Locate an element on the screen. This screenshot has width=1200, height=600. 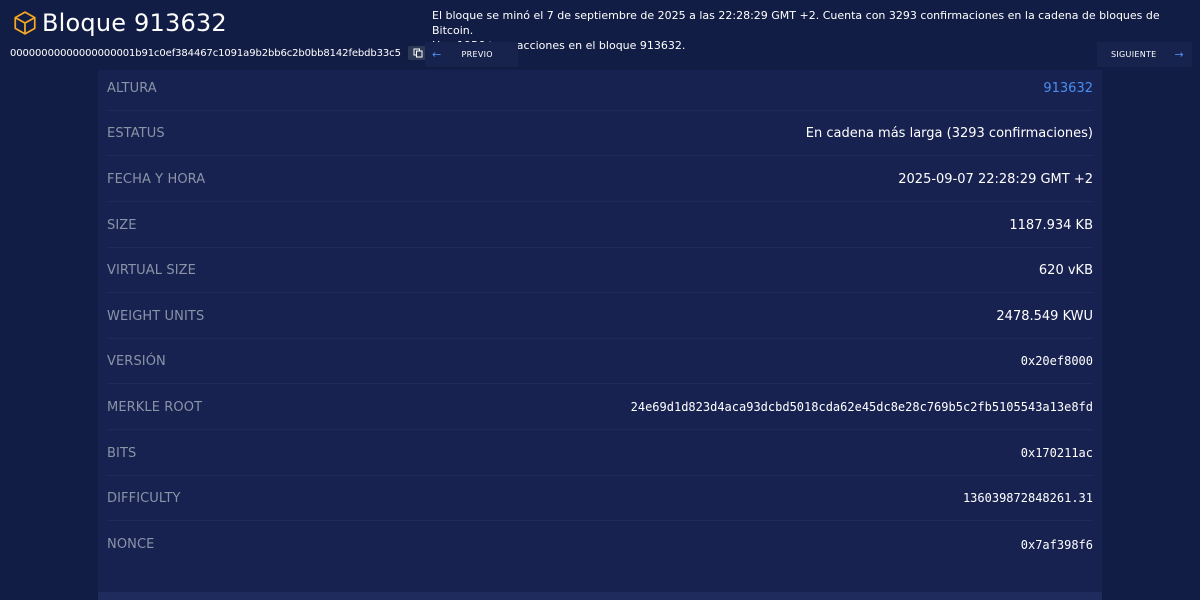
detail-label: VIRTUAL SIZE is located at coordinates (151, 270).